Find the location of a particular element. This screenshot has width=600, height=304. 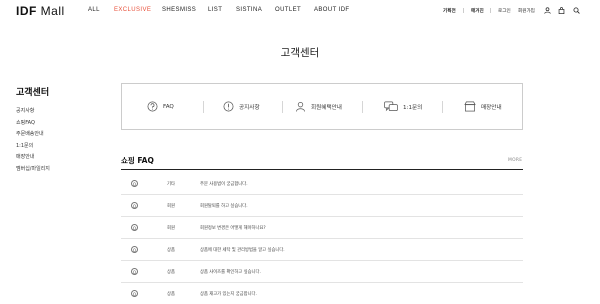

search-icon is located at coordinates (576, 10).